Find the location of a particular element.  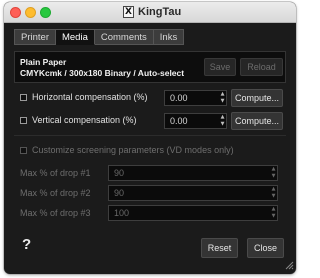

vertical-compensation-stepper: 0.00 ▲ ▼ is located at coordinates (195, 121).